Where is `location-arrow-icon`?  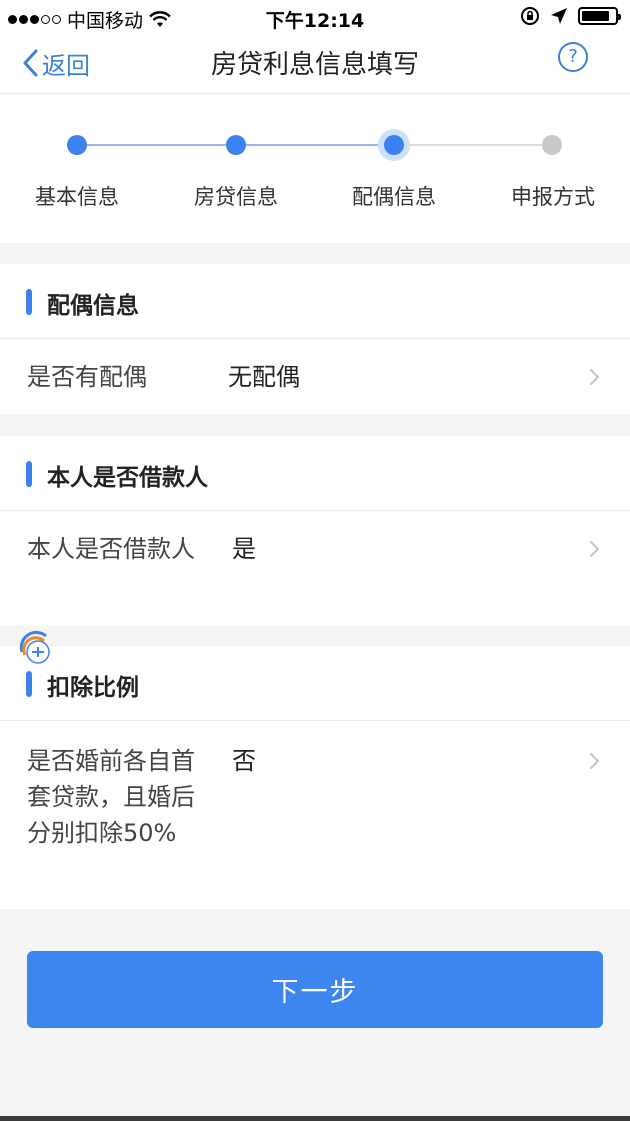
location-arrow-icon is located at coordinates (559, 16).